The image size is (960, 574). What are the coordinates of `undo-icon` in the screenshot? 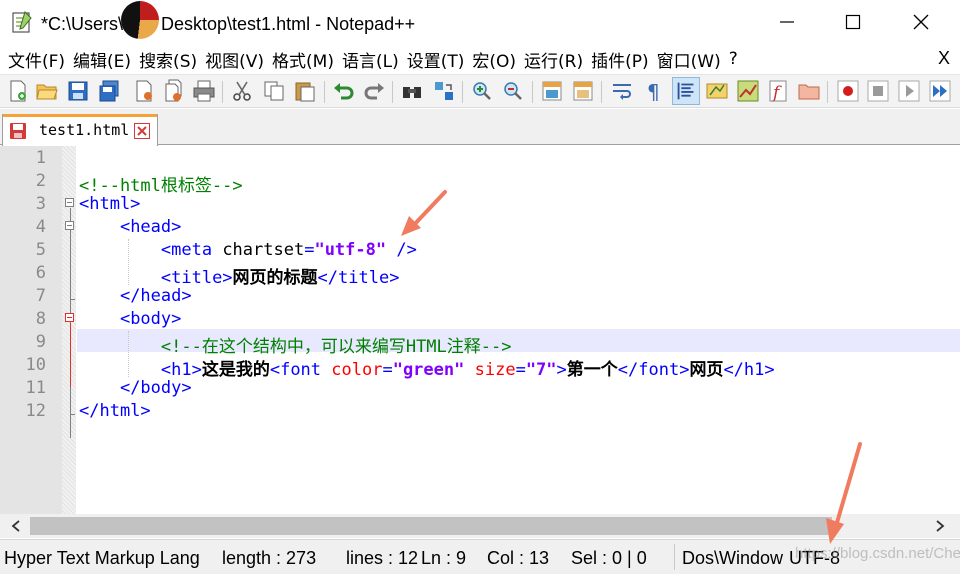 It's located at (344, 91).